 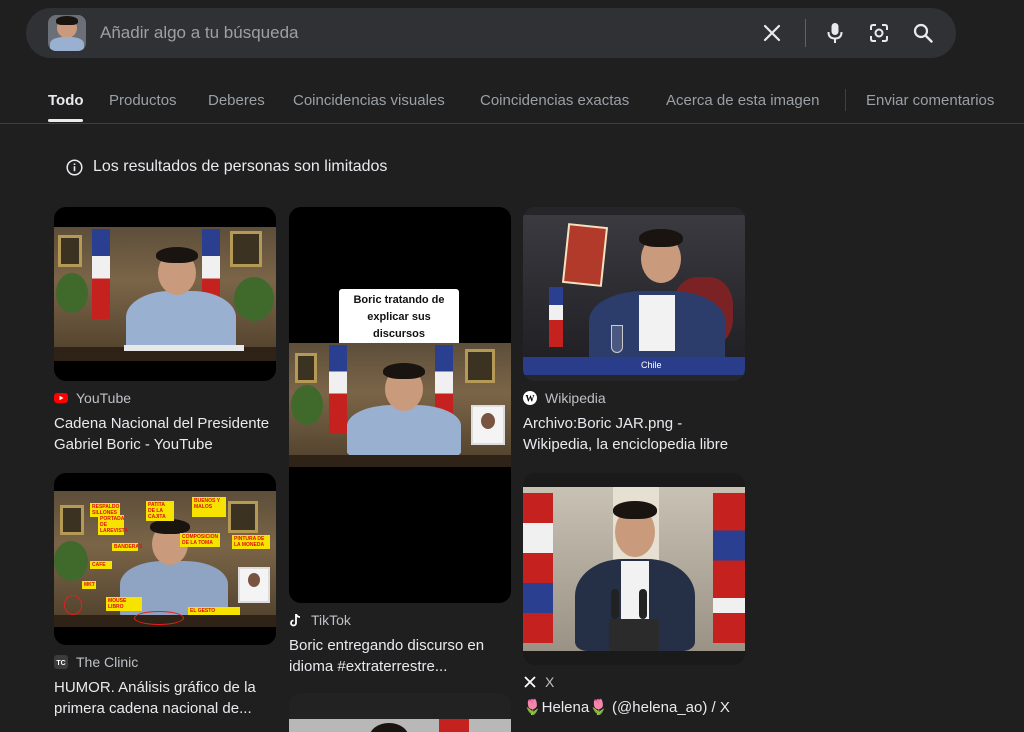 What do you see at coordinates (296, 620) in the screenshot?
I see `tiktok-icon` at bounding box center [296, 620].